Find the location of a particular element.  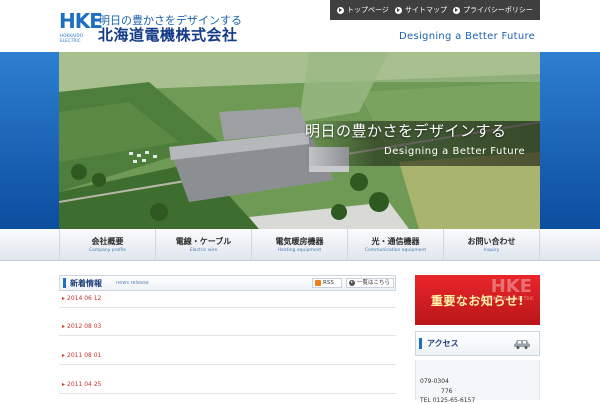

gnav-label: 光・通信機器 is located at coordinates (395, 241).